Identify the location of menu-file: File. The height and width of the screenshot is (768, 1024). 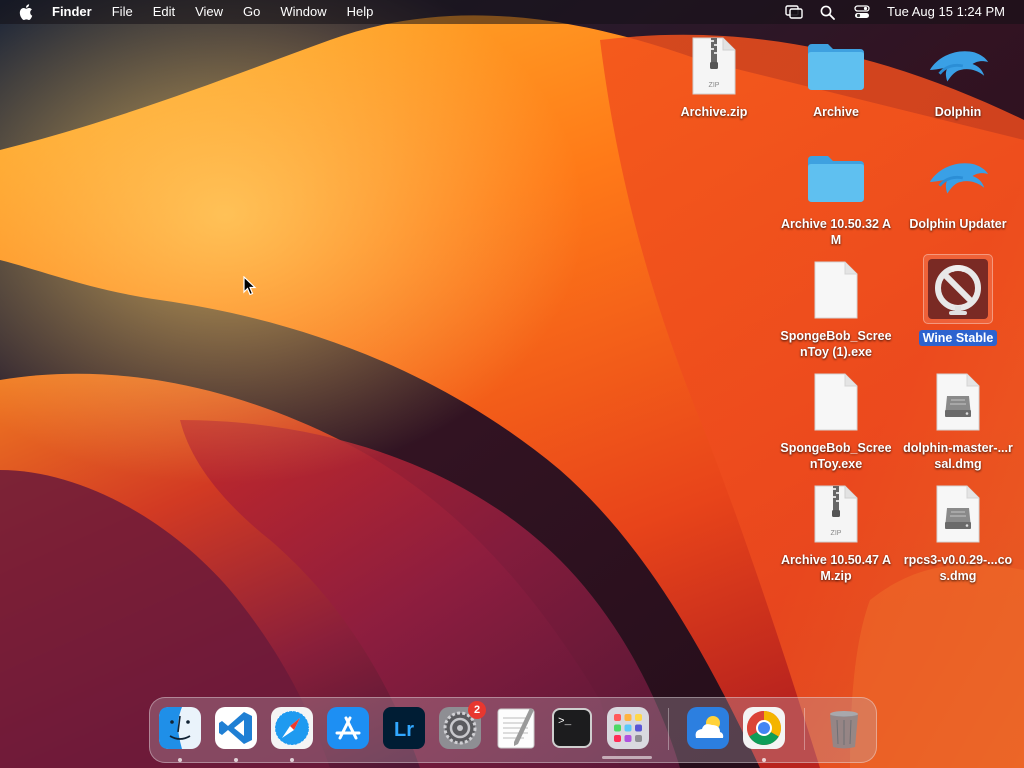
(122, 12).